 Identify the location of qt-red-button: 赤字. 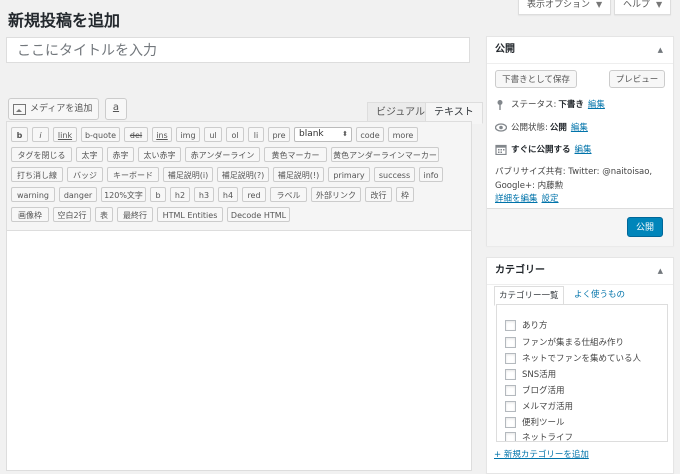
(120, 154).